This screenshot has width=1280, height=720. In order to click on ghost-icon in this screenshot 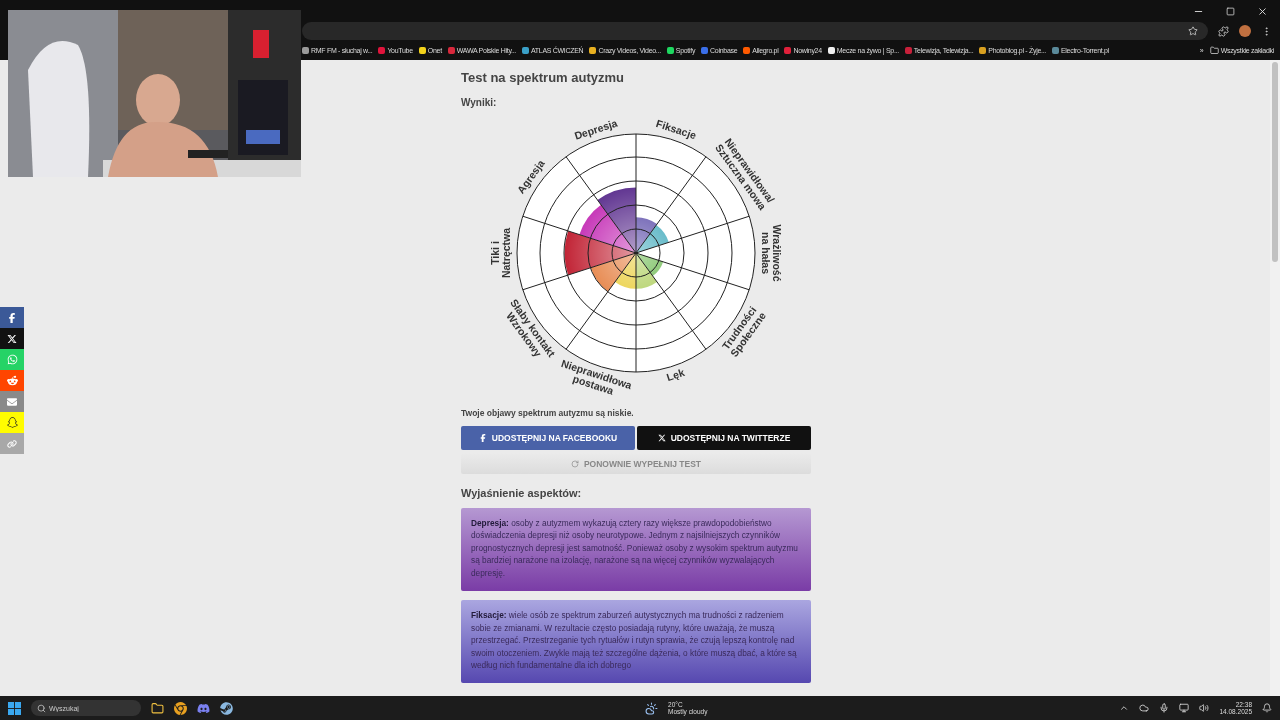, I will do `click(12, 422)`.